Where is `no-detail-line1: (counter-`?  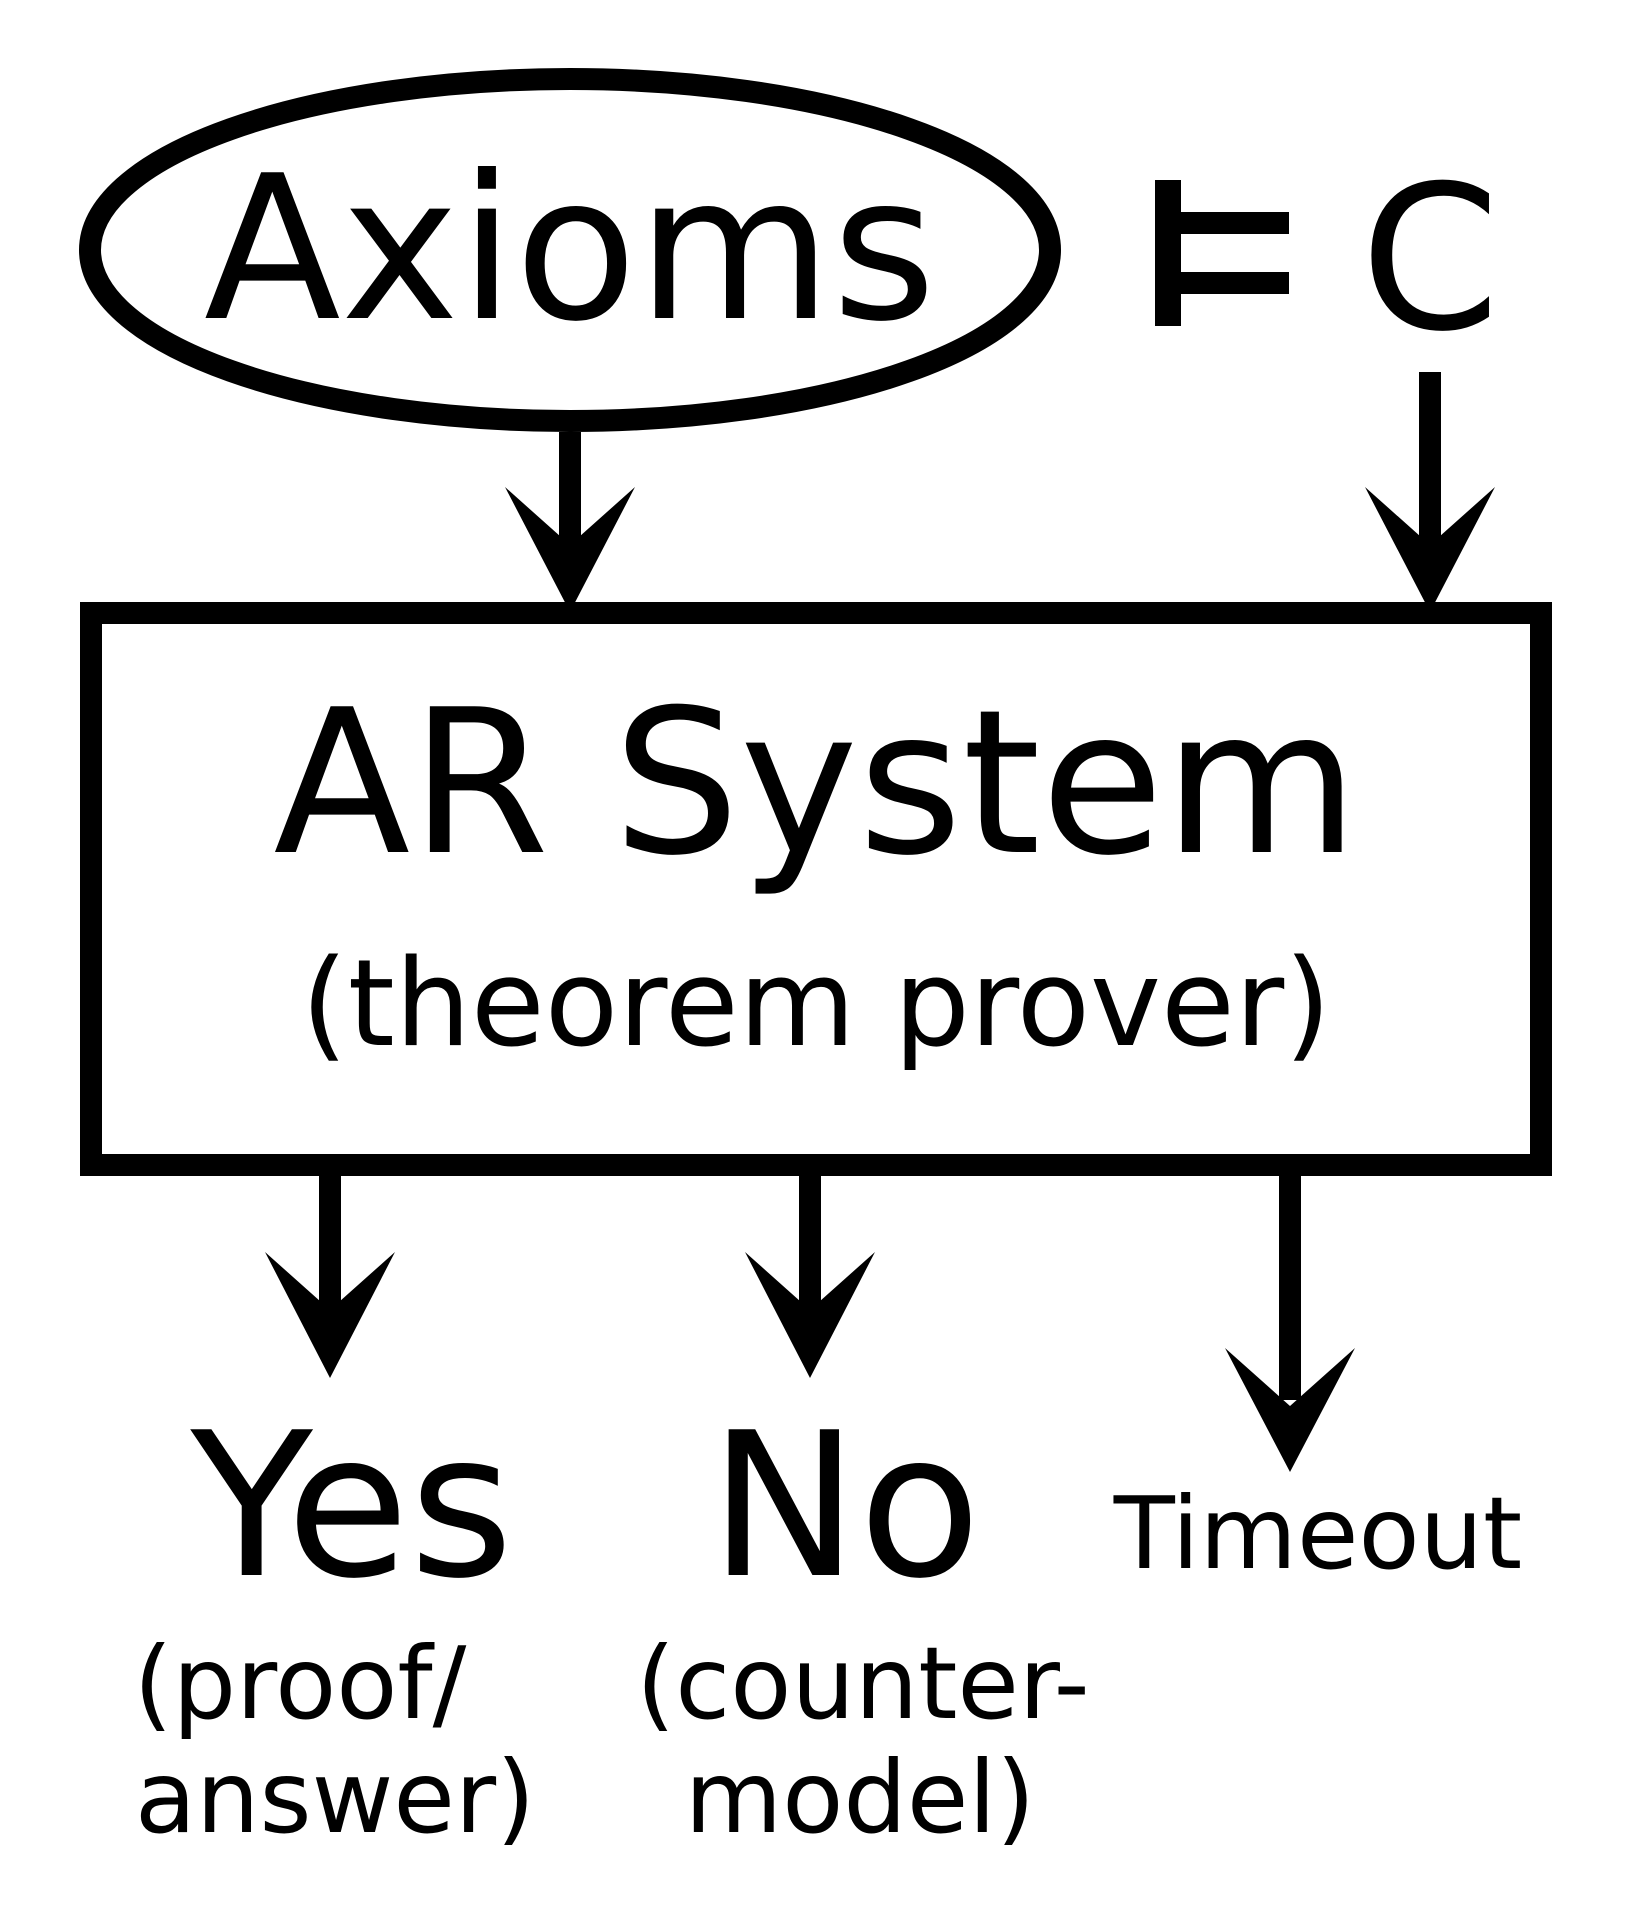
no-detail-line1: (counter- is located at coordinates (862, 1683).